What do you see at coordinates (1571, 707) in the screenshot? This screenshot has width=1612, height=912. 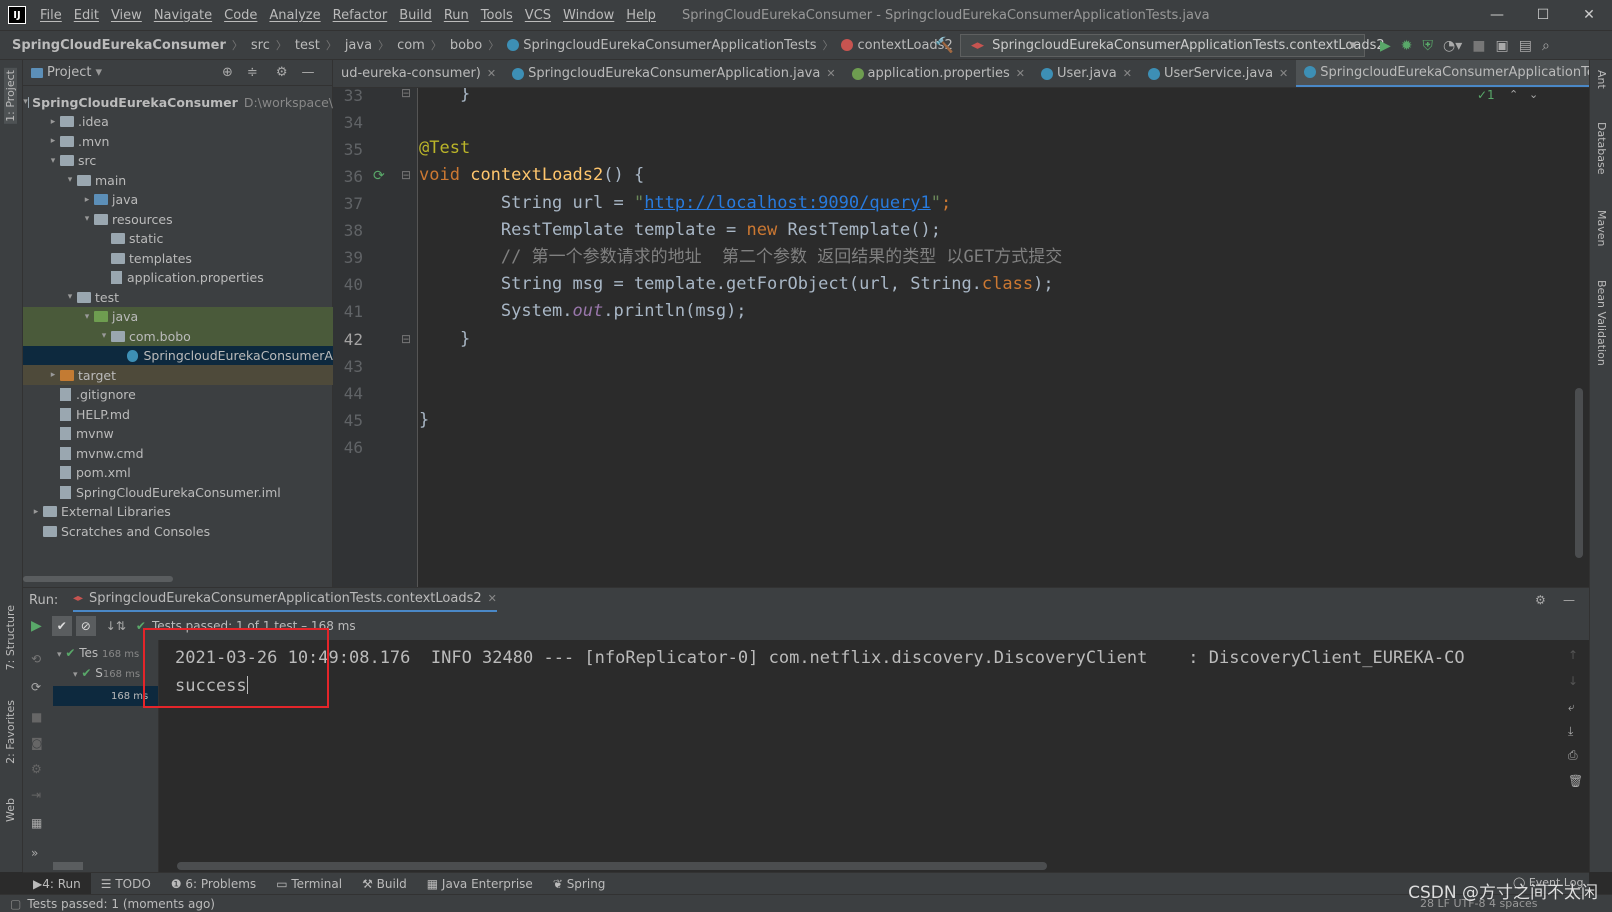 I see `soft-wrap-icon: ⤶` at bounding box center [1571, 707].